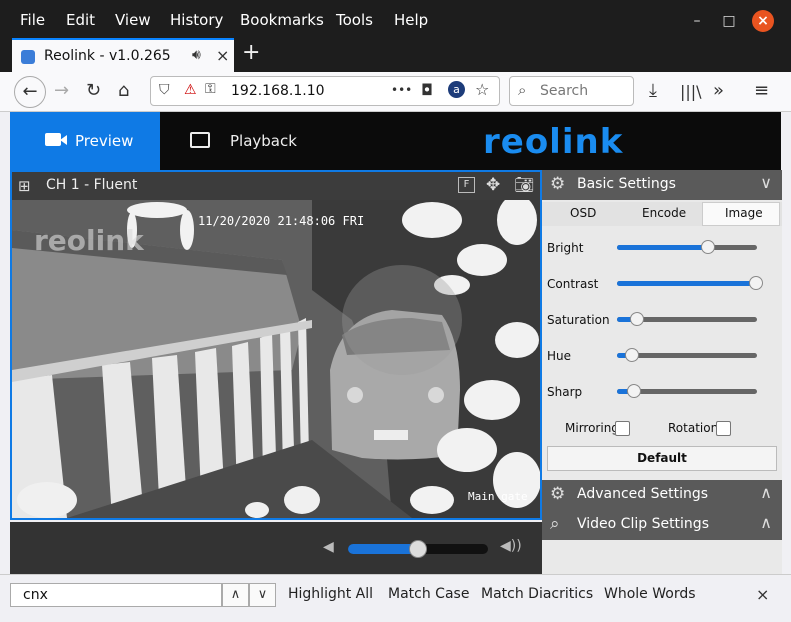 The height and width of the screenshot is (622, 791). I want to click on hue-slider, so click(687, 355).